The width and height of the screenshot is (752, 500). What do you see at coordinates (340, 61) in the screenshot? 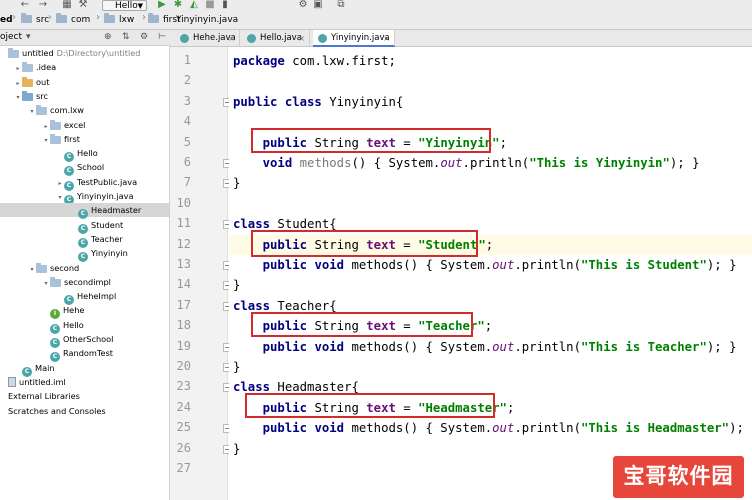
I see `code-token: com.lxw.first;` at bounding box center [340, 61].